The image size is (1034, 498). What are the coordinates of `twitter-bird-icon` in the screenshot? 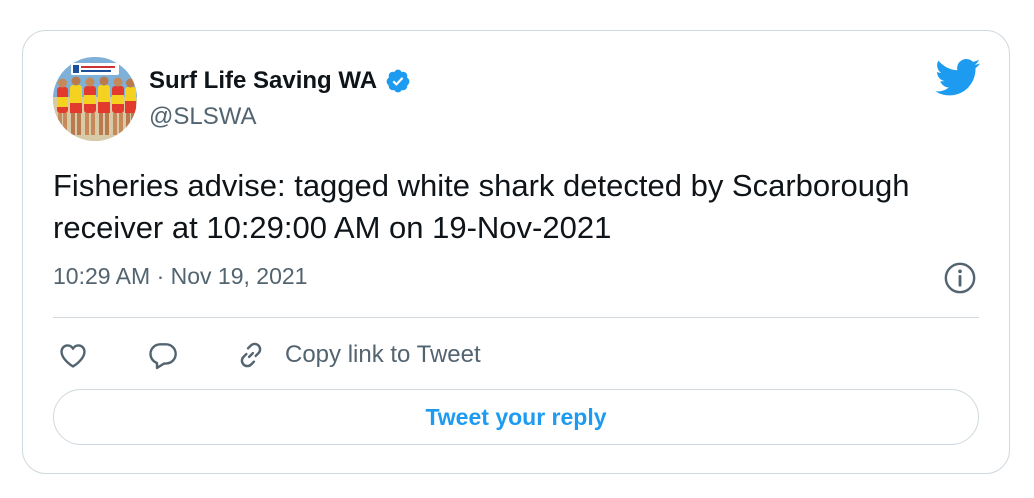 It's located at (958, 78).